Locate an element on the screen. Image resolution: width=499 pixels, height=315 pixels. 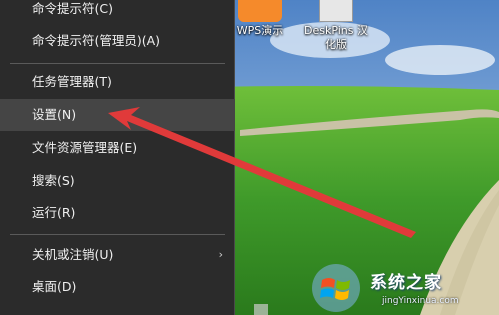
menu-item-label: 任务管理器(T) is located at coordinates (72, 81).